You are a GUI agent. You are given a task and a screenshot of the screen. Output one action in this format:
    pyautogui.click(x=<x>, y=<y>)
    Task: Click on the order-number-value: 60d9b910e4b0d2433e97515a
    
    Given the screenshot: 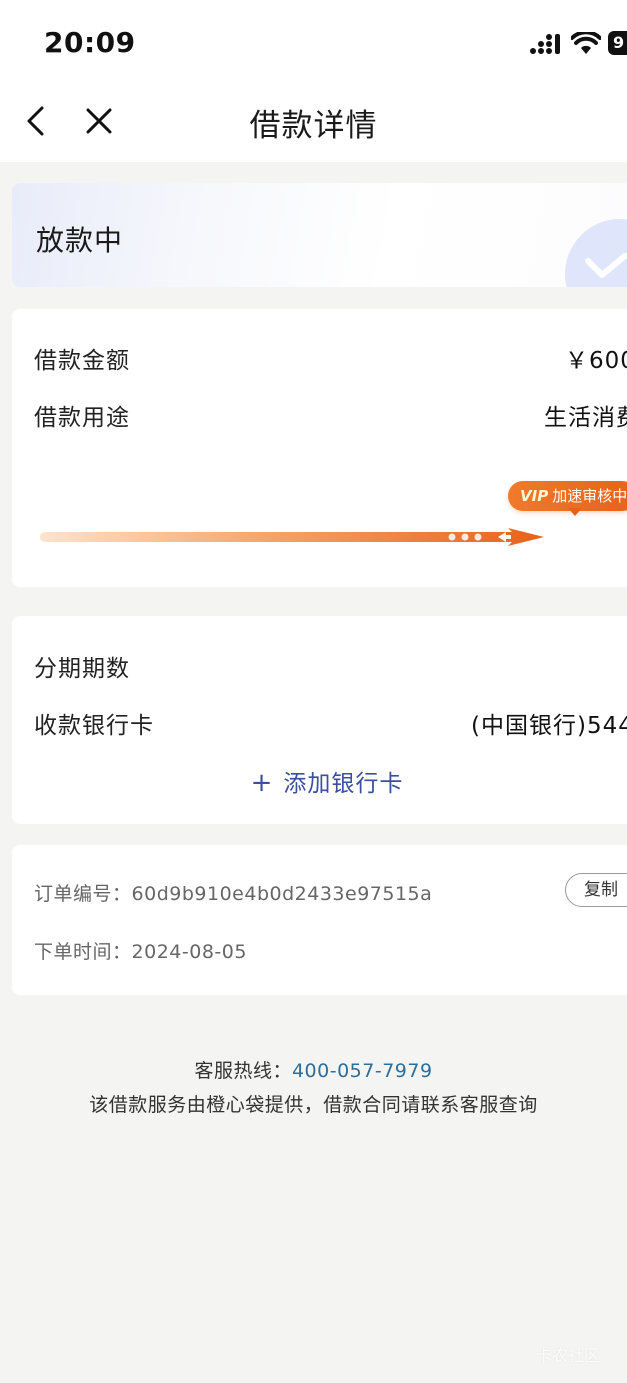 What is the action you would take?
    pyautogui.click(x=282, y=894)
    